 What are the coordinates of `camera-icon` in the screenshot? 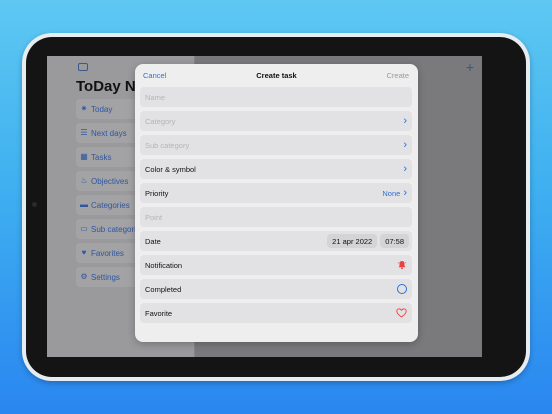 It's located at (34, 204).